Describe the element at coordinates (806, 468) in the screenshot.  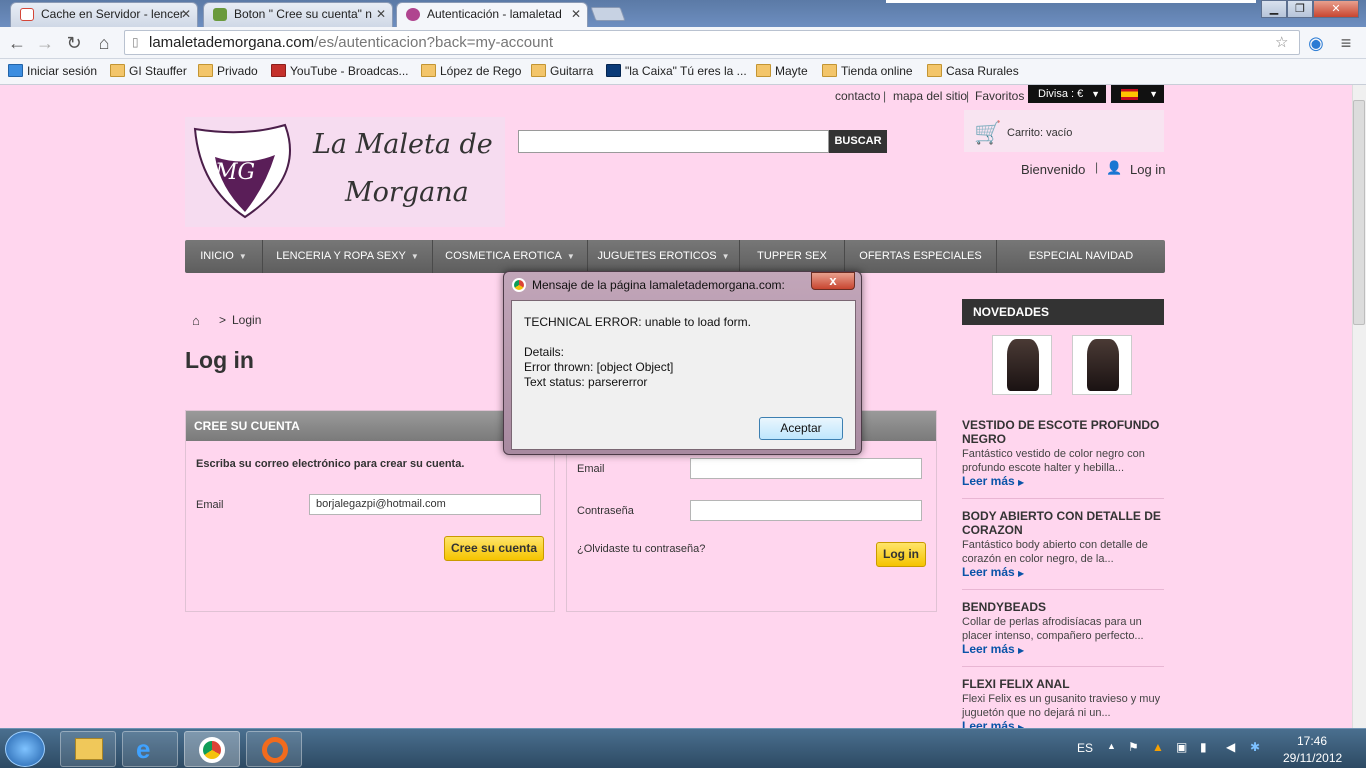
I see `login-email-input` at that location.